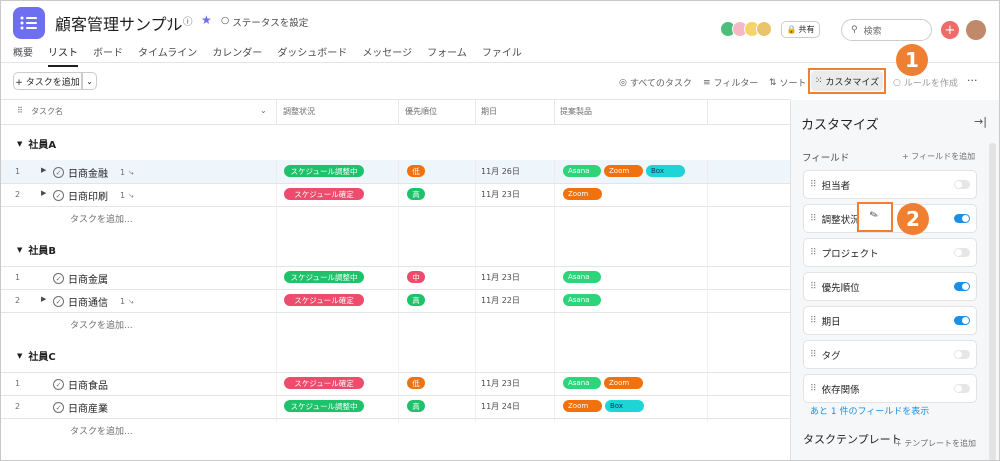  I want to click on task-row: 1 ✓ 日商金属 スケジュール調整中 中 11月 23日 Asana, so click(395, 277).